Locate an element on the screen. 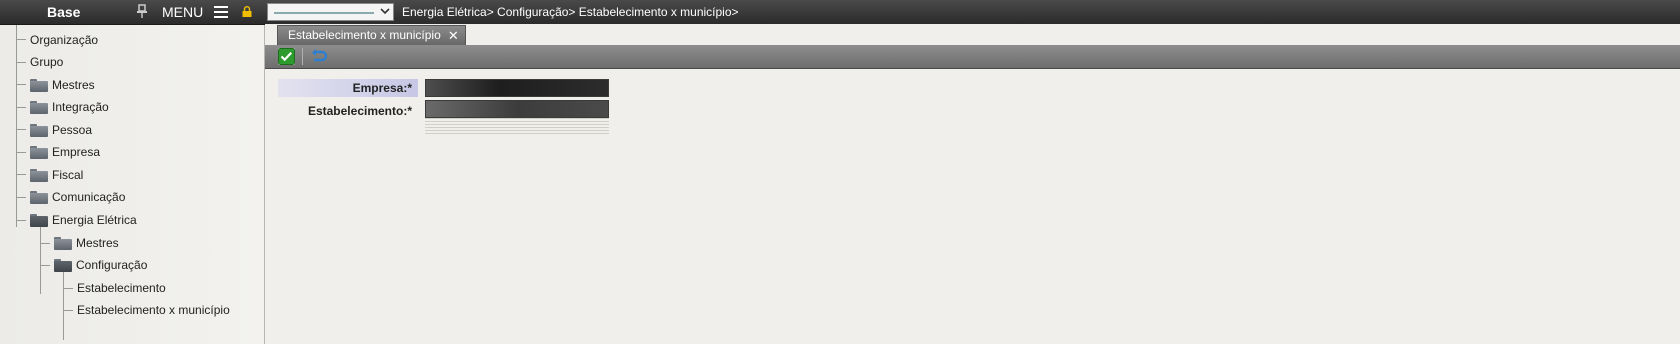 Image resolution: width=1680 pixels, height=344 pixels. sidebar-item-energia-eletrica: Energia Elétrica is located at coordinates (83, 220).